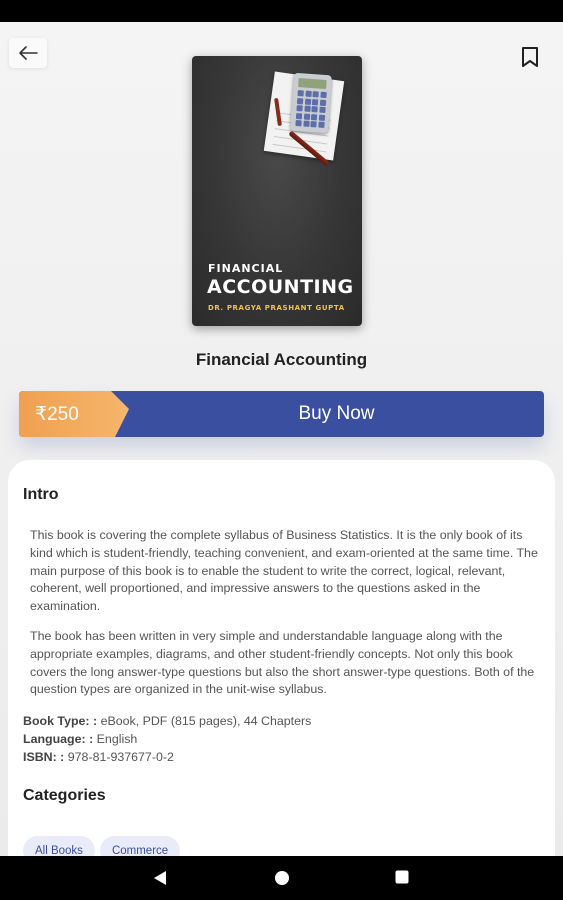 This screenshot has height=900, width=563. I want to click on language-row: Language: : English, so click(80, 739).